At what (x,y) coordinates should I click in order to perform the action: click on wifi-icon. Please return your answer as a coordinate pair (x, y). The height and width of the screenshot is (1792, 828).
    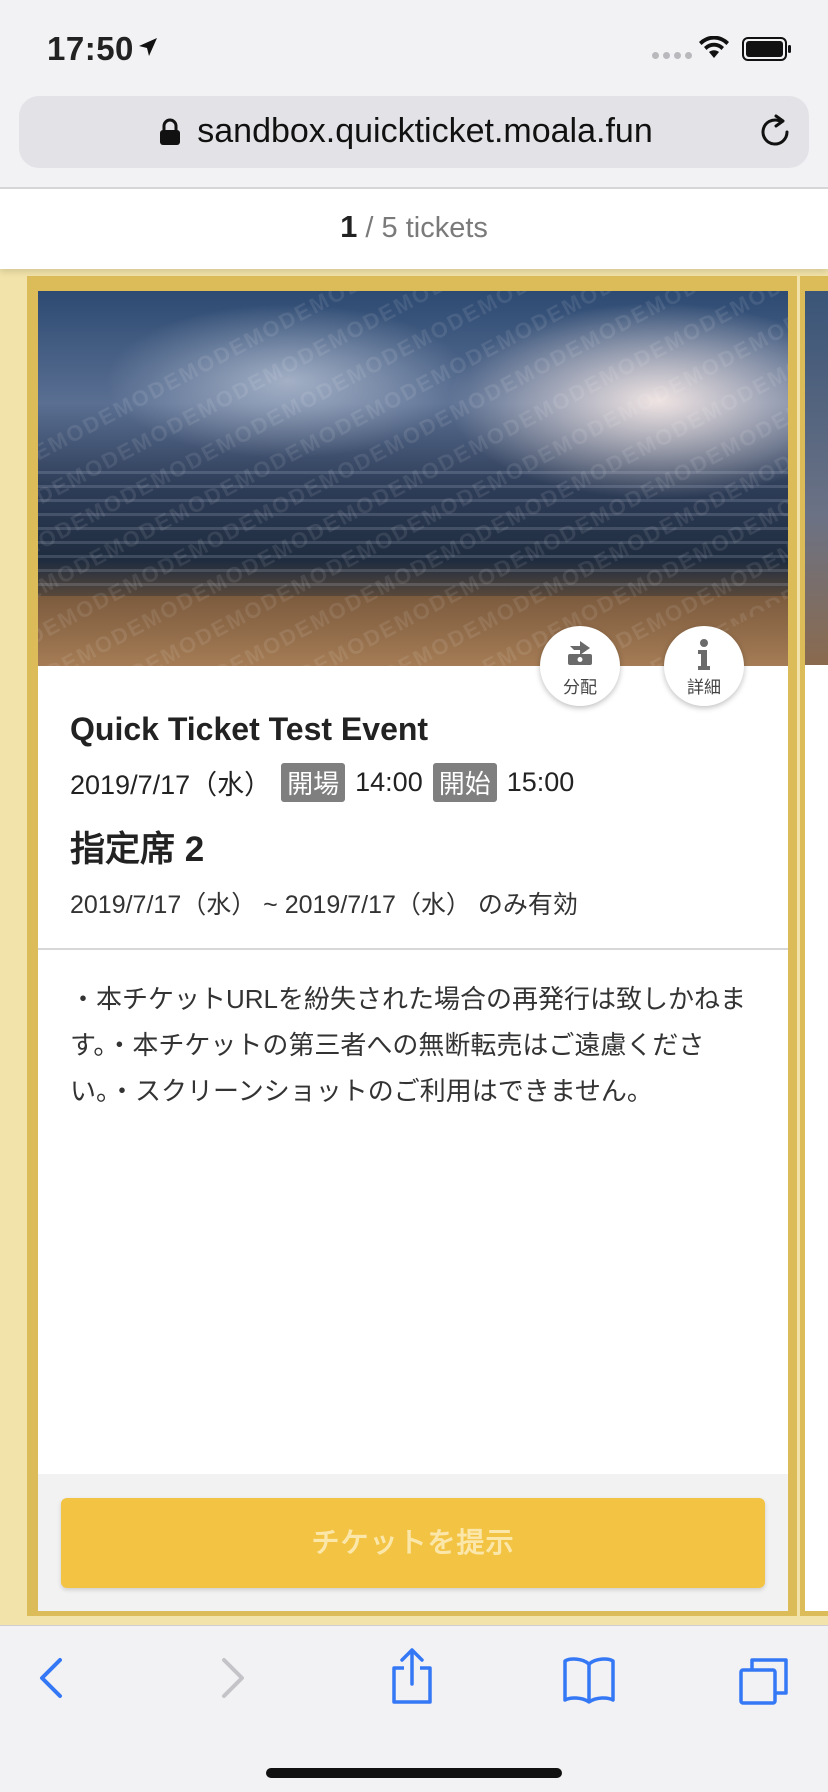
    Looking at the image, I should click on (714, 47).